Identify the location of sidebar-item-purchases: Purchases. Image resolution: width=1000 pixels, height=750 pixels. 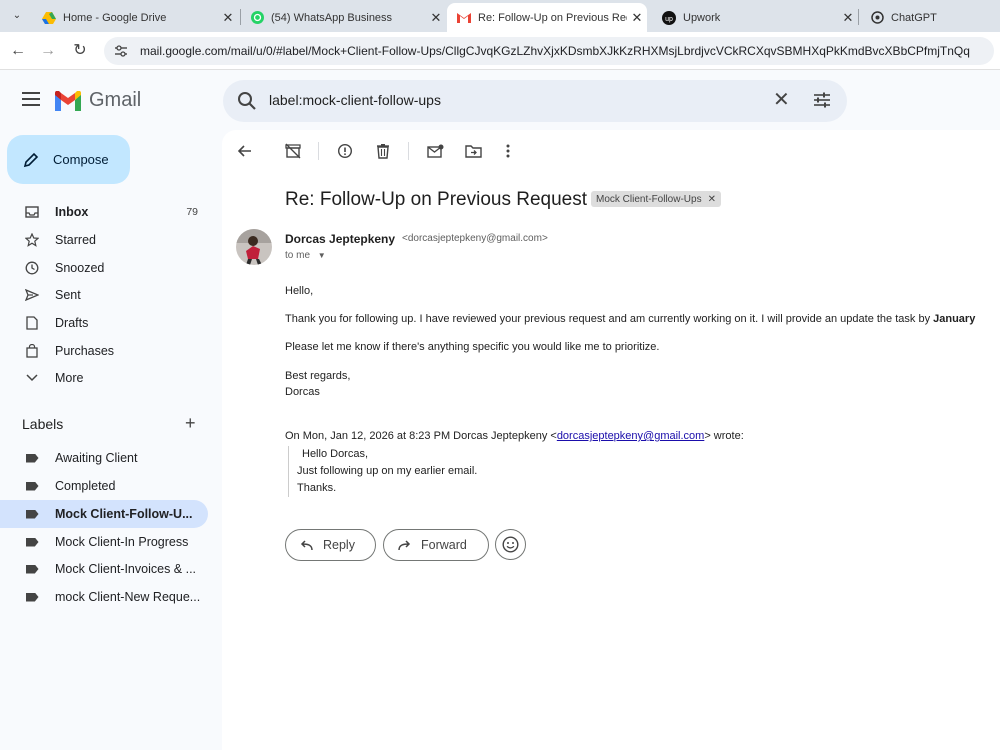
(104, 351).